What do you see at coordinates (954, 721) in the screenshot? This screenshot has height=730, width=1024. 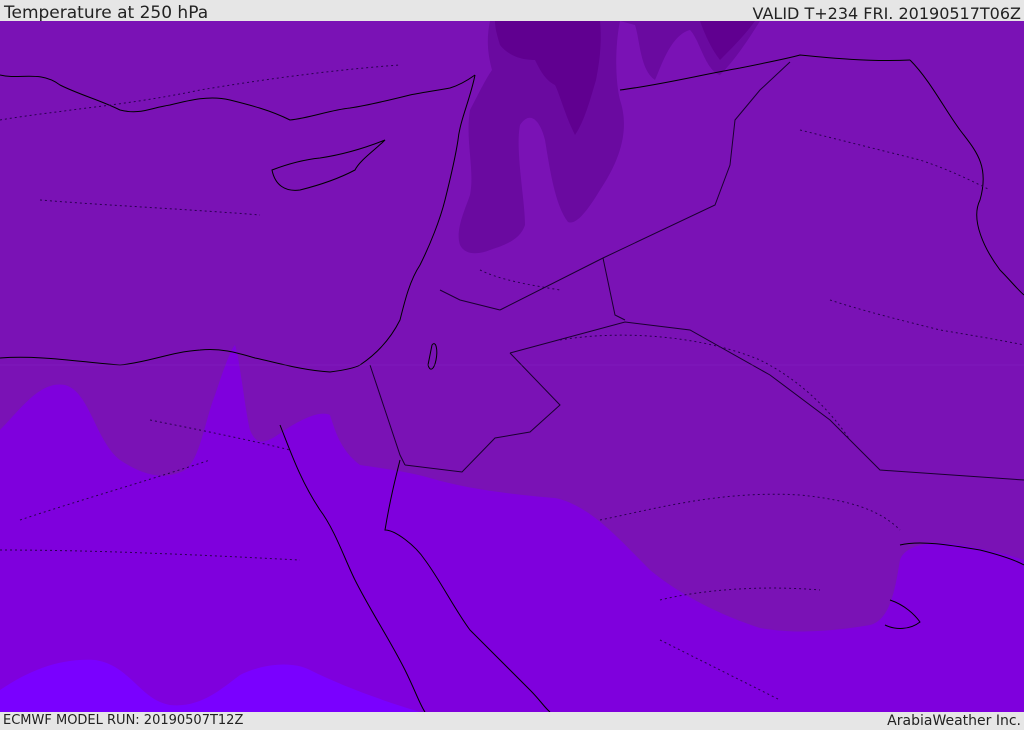 I see `credit: ArabiaWeather Inc.` at bounding box center [954, 721].